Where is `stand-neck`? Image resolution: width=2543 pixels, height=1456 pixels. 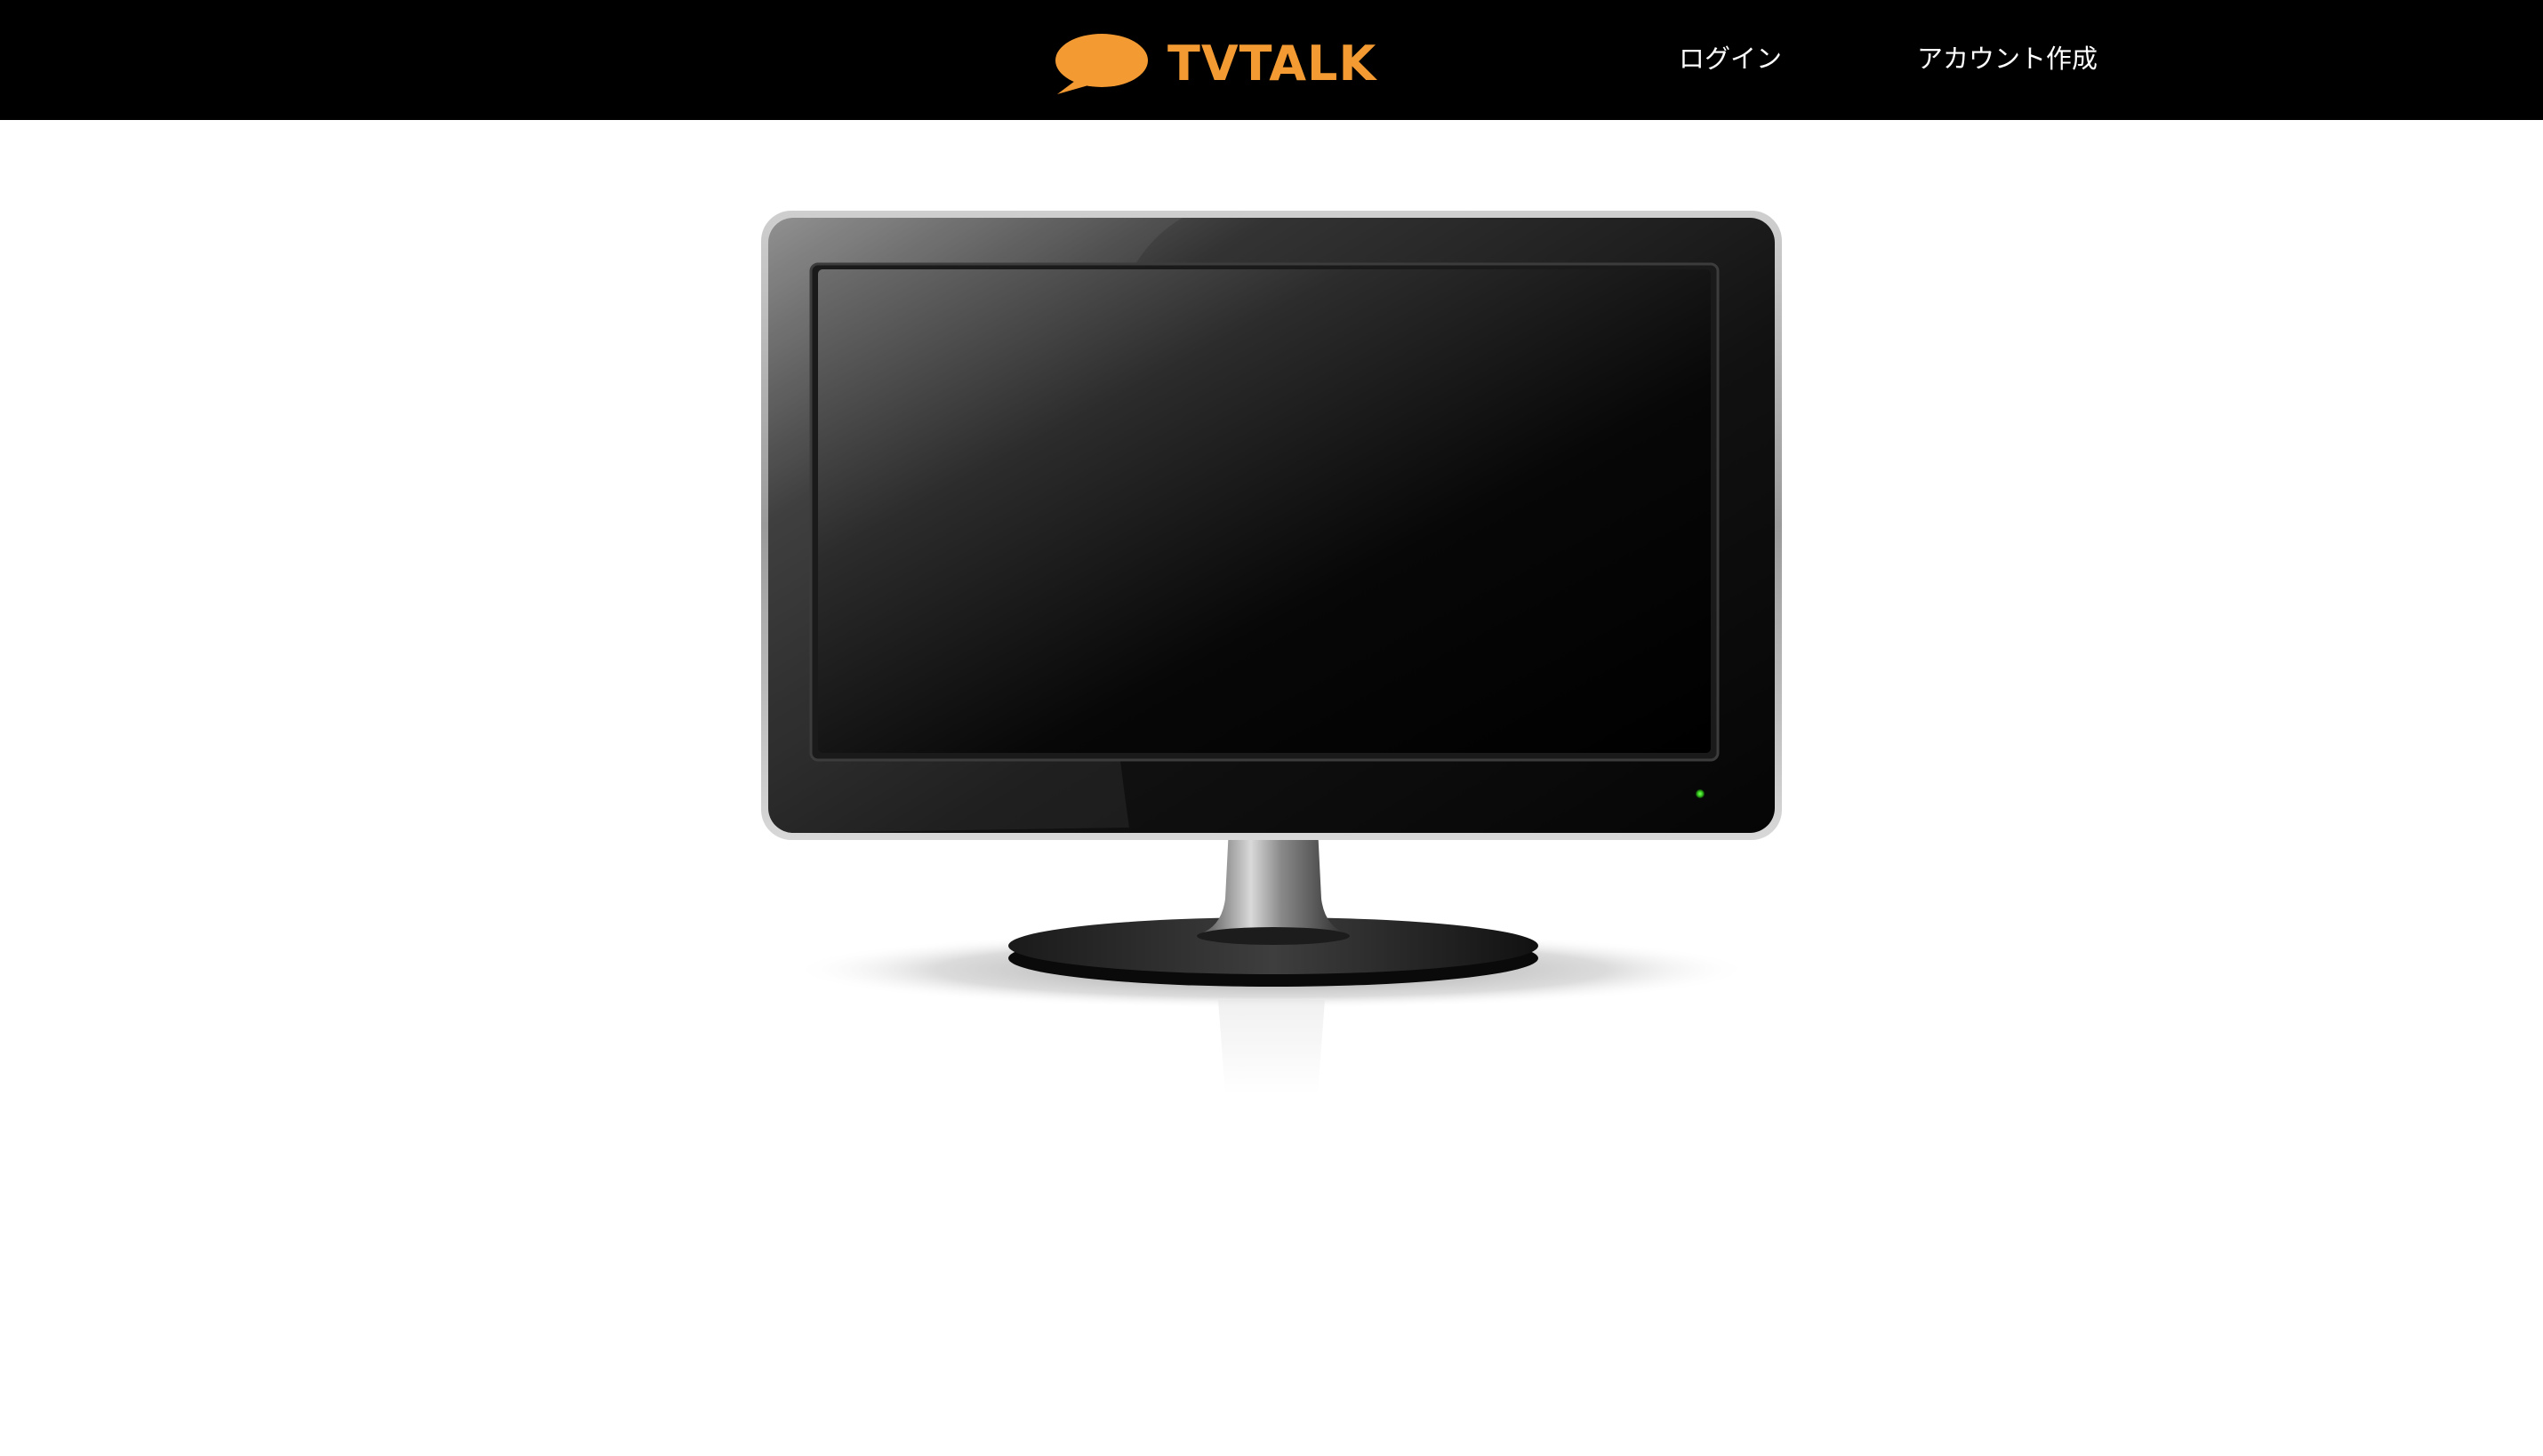 stand-neck is located at coordinates (1273, 881).